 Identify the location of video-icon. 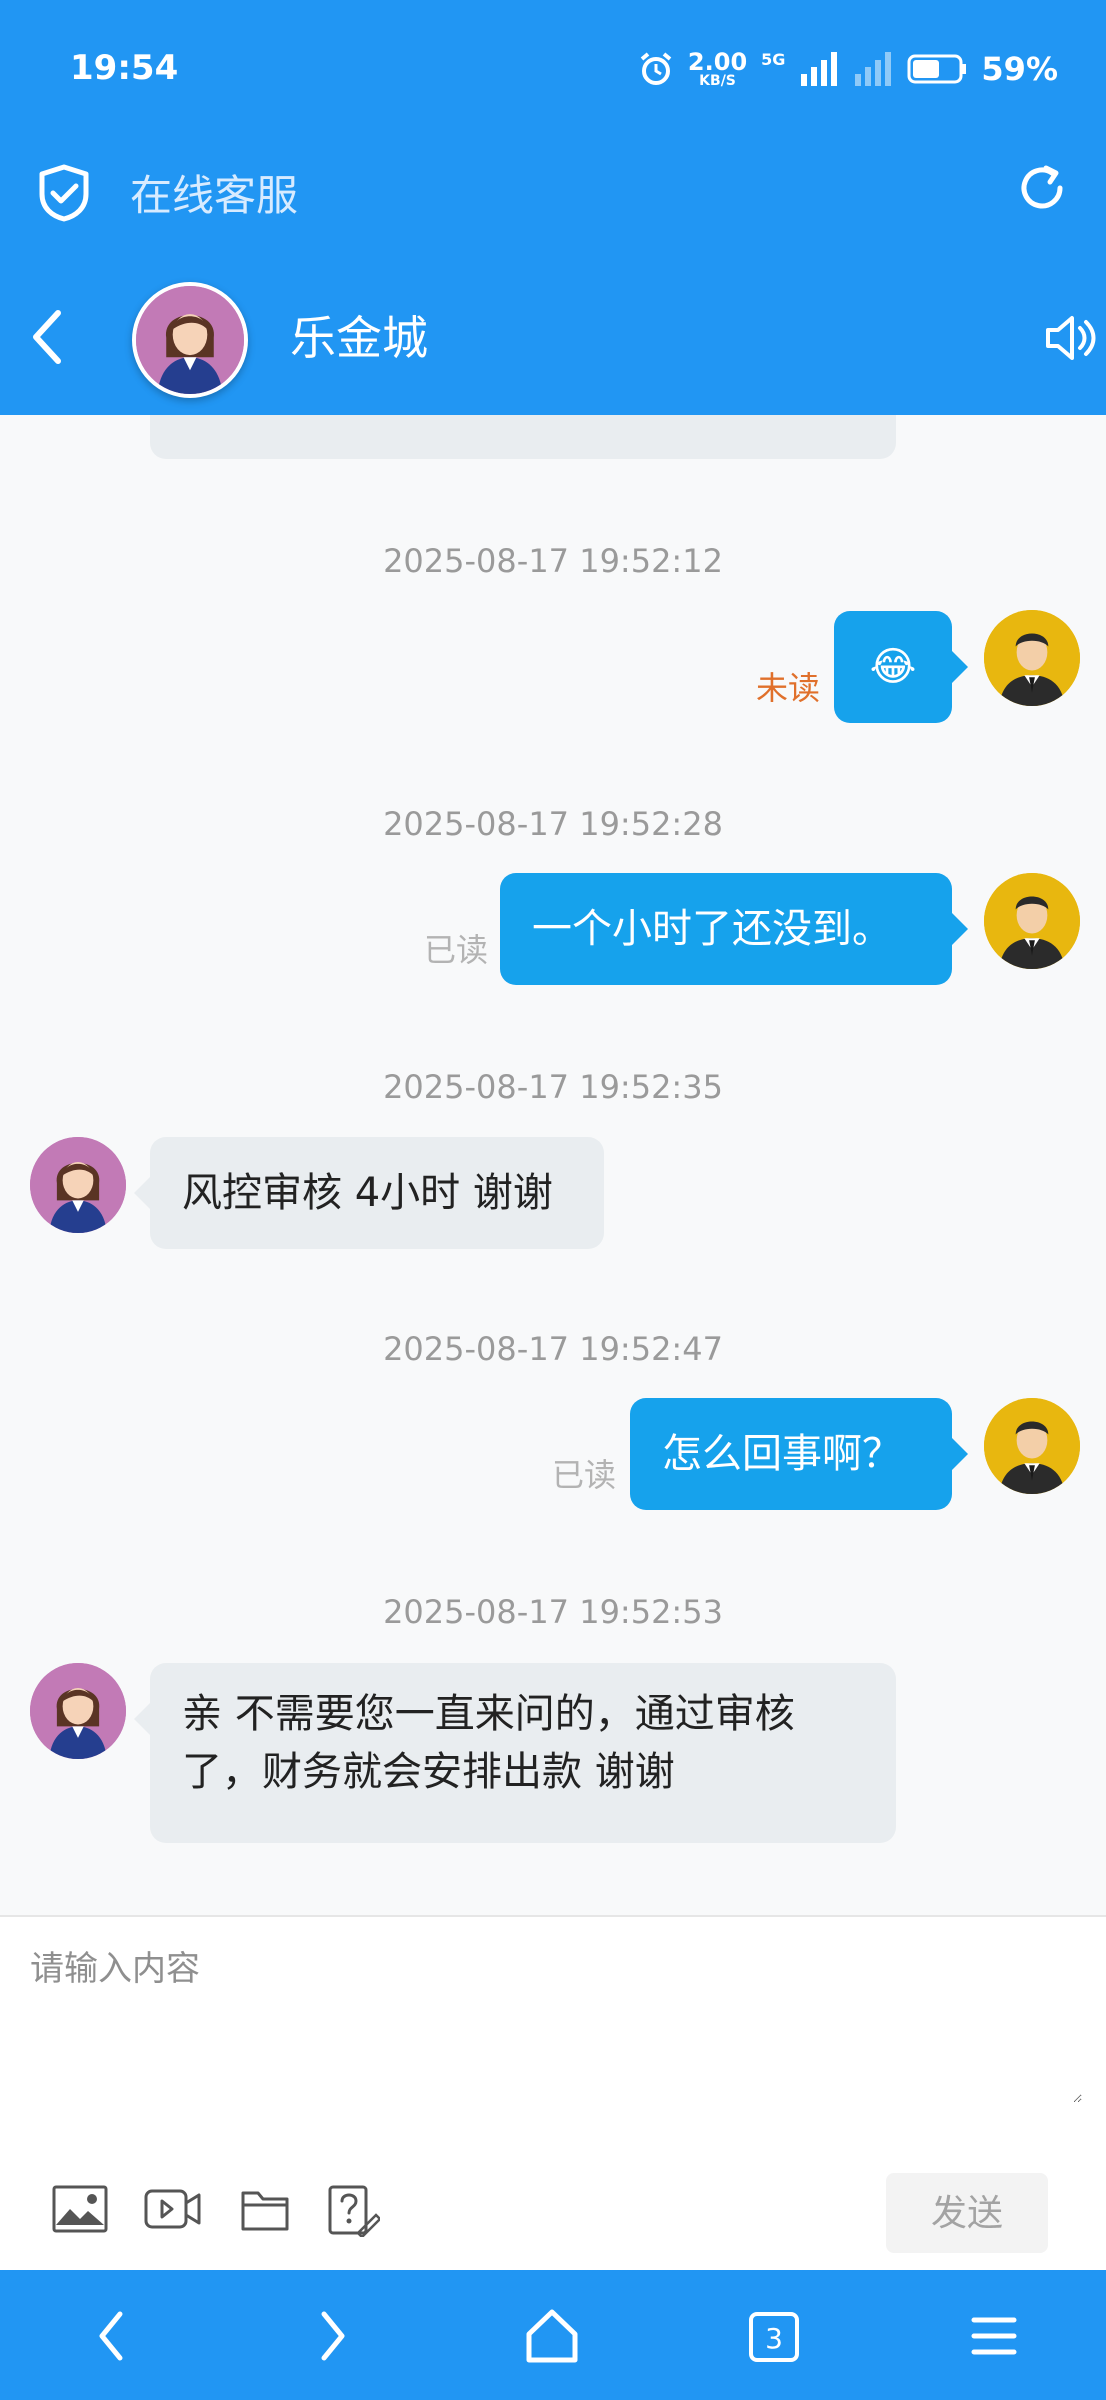
(173, 2209).